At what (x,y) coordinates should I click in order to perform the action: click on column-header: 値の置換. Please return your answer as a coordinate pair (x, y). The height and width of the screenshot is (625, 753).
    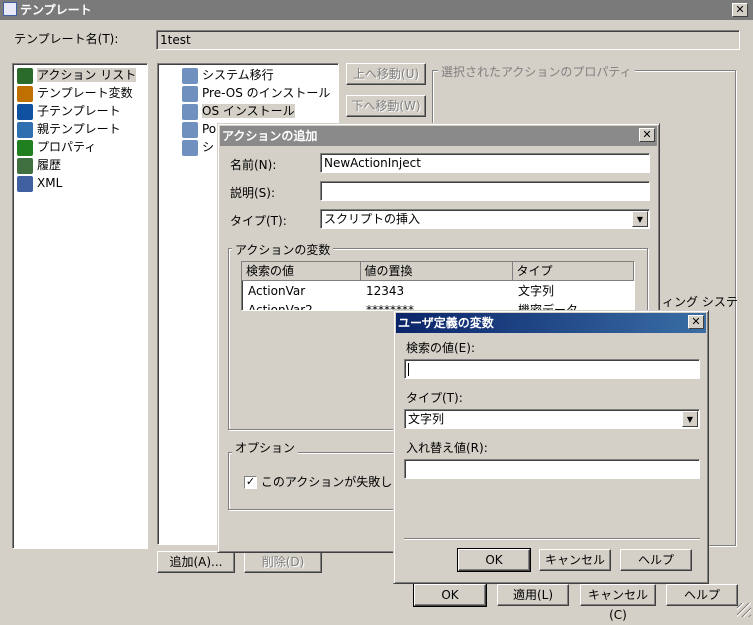
    Looking at the image, I should click on (436, 271).